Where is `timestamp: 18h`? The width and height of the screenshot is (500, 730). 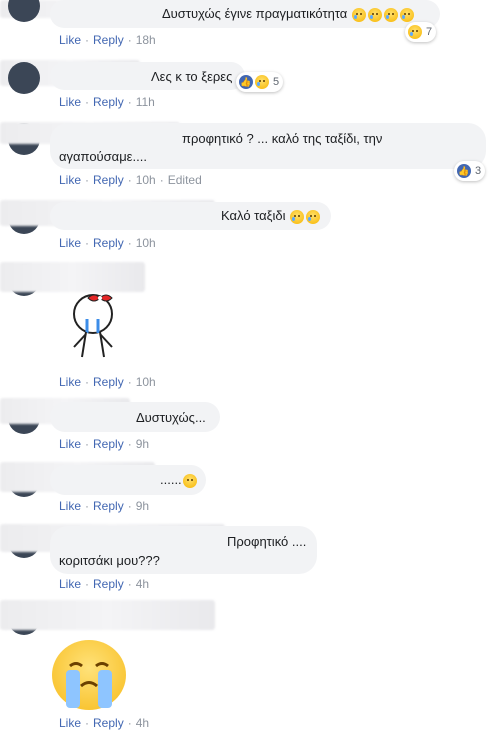
timestamp: 18h is located at coordinates (146, 40).